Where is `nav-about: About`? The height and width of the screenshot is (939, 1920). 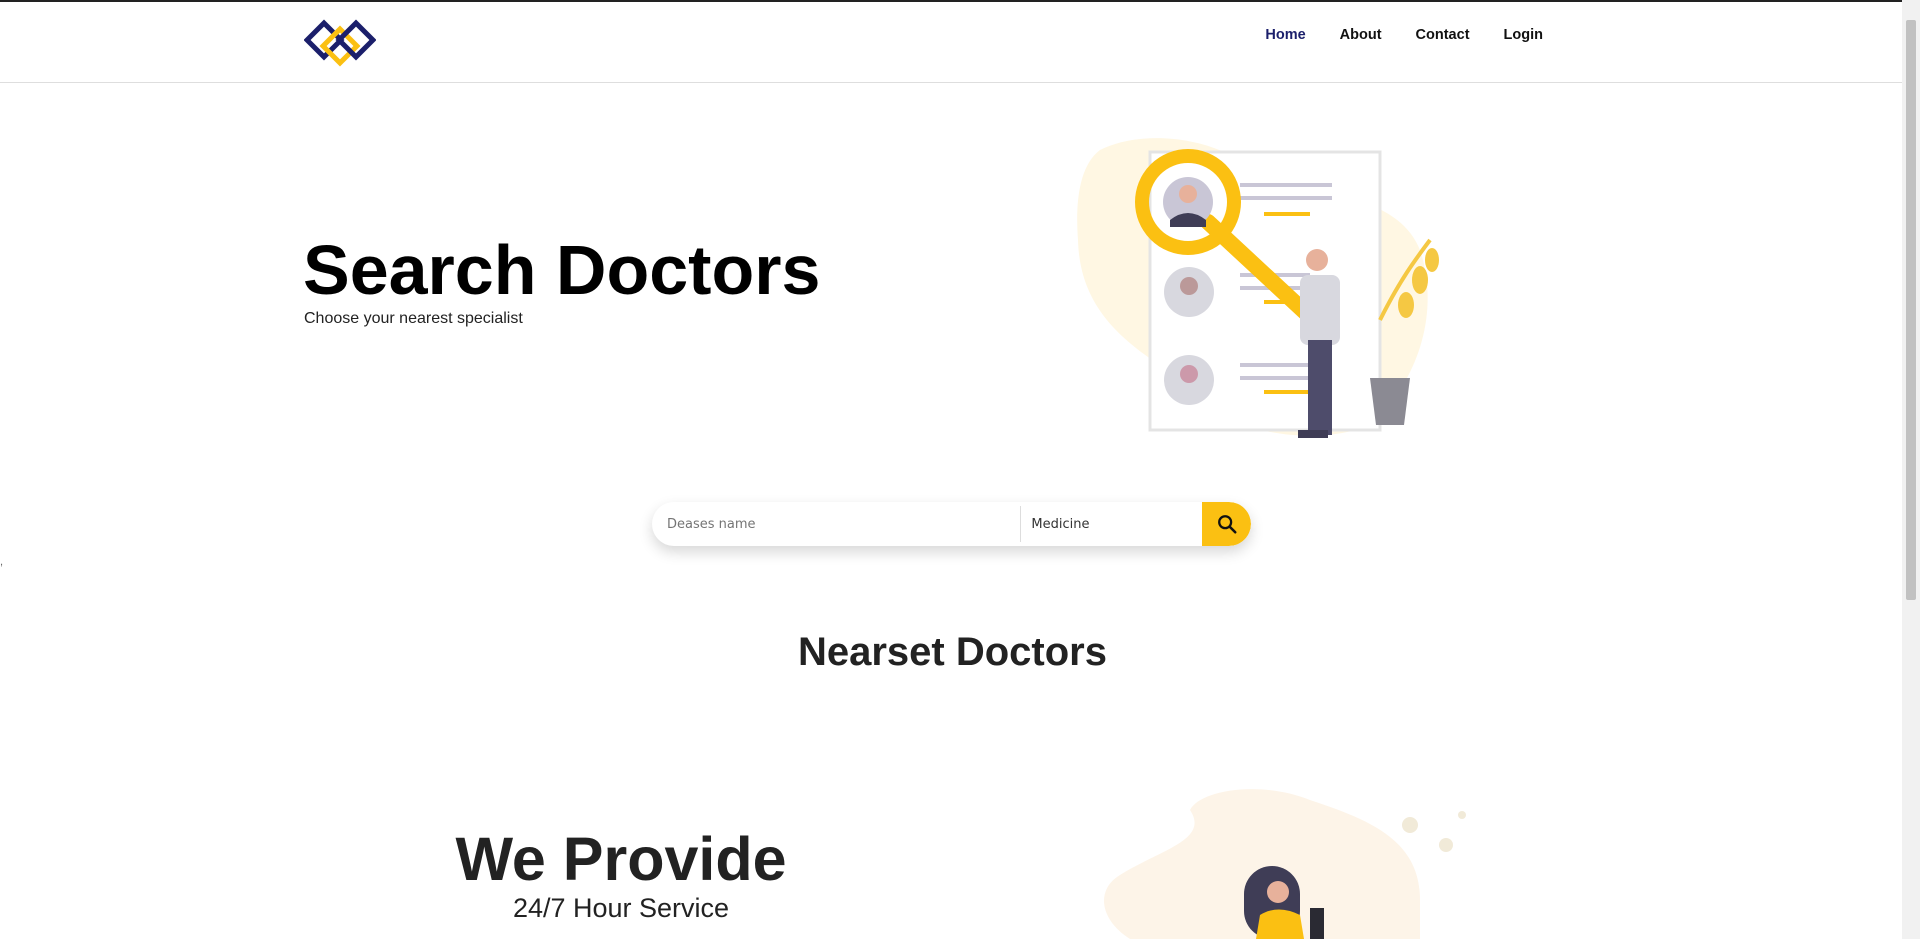 nav-about: About is located at coordinates (1361, 35).